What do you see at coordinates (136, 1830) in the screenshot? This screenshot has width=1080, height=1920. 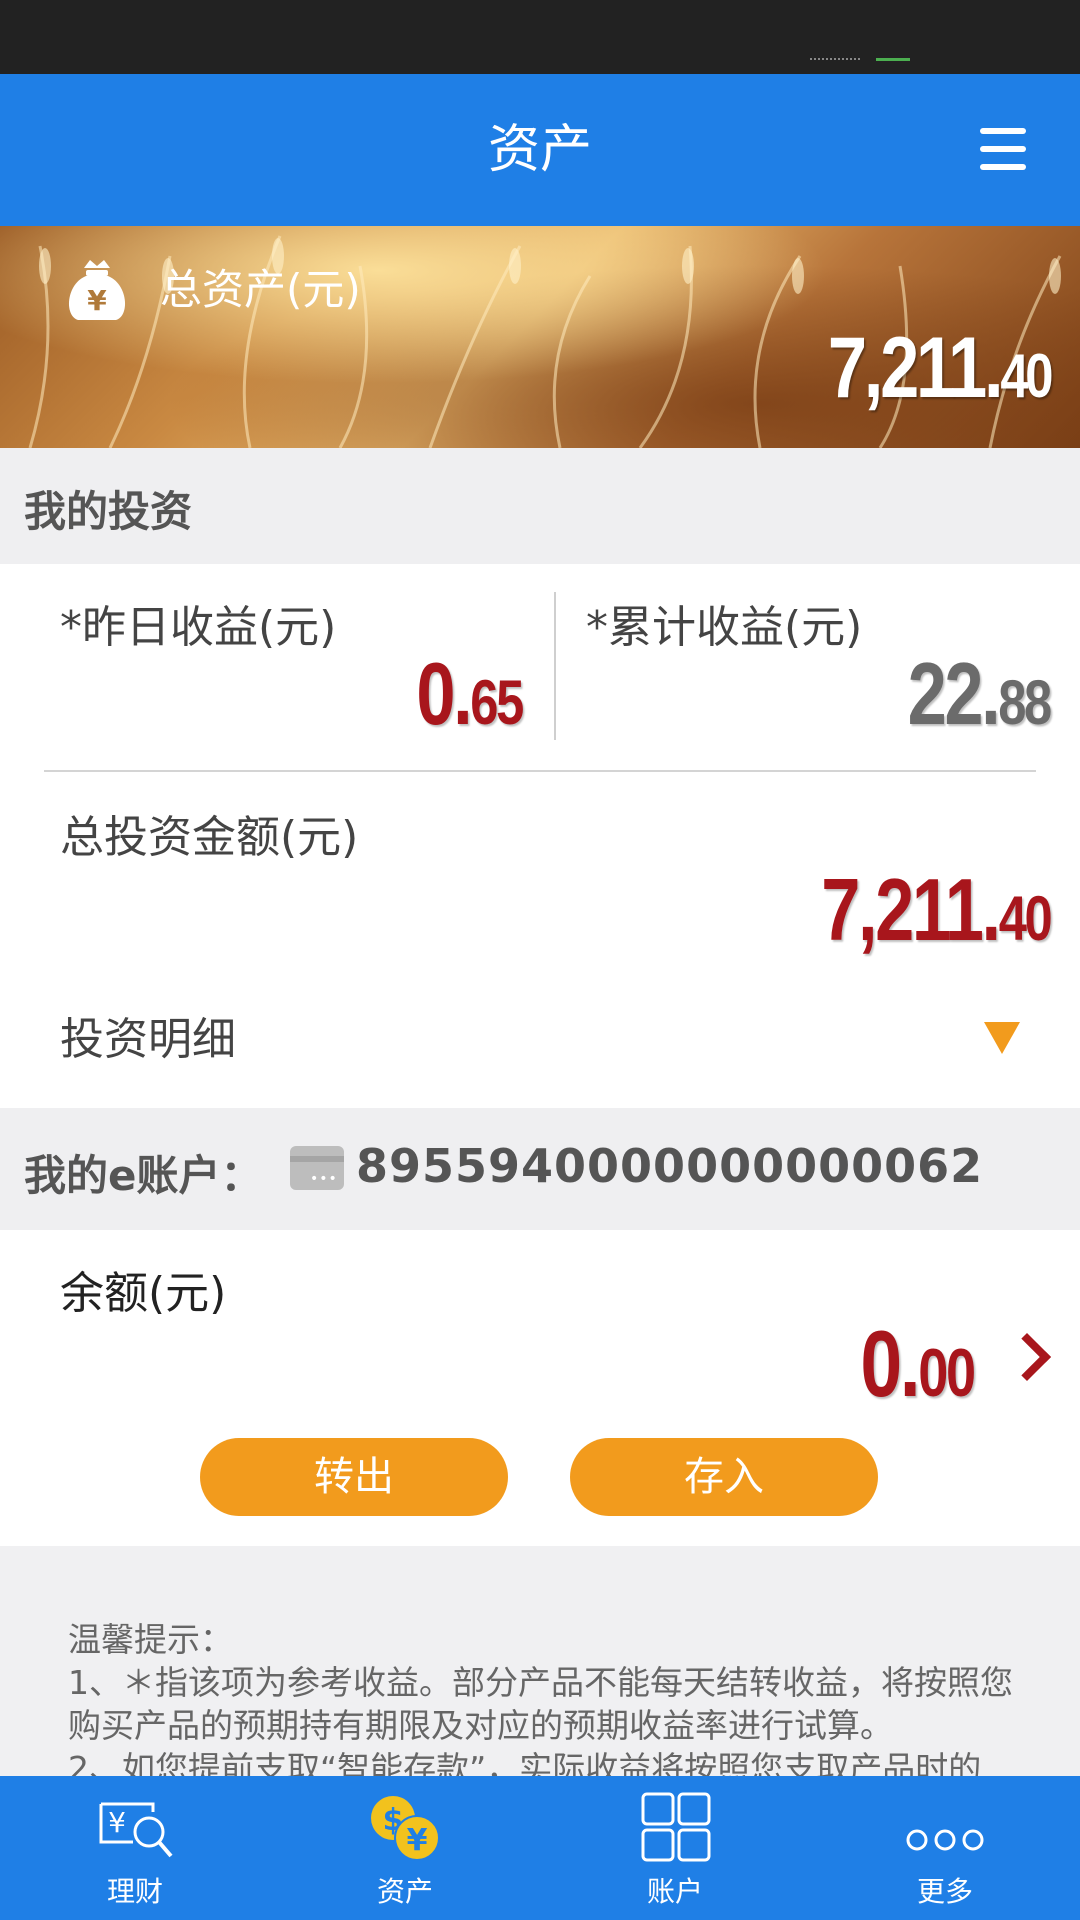 I see `wealth-search-icon: ¥` at bounding box center [136, 1830].